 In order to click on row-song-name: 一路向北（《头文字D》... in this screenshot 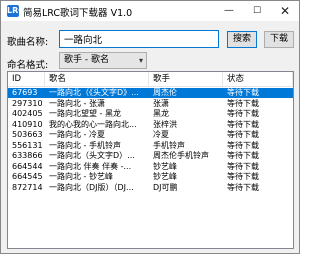, I will do `click(97, 93)`.